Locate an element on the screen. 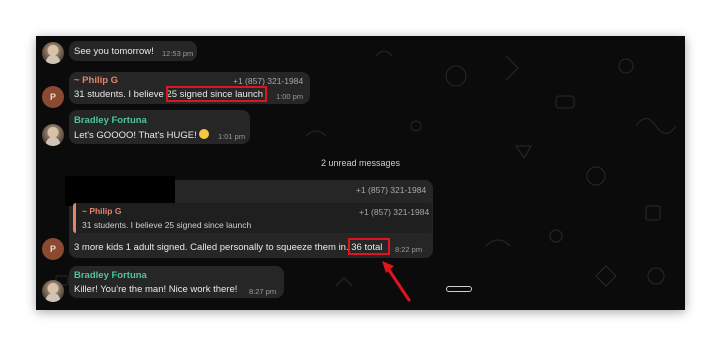 Image resolution: width=720 pixels, height=346 pixels. message-time: 8:27 pm is located at coordinates (263, 291).